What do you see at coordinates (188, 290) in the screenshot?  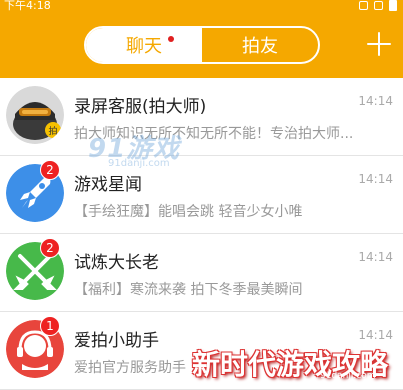 I see `conversation-preview: 【福利】寒流来袭 拍下冬季最美瞬间` at bounding box center [188, 290].